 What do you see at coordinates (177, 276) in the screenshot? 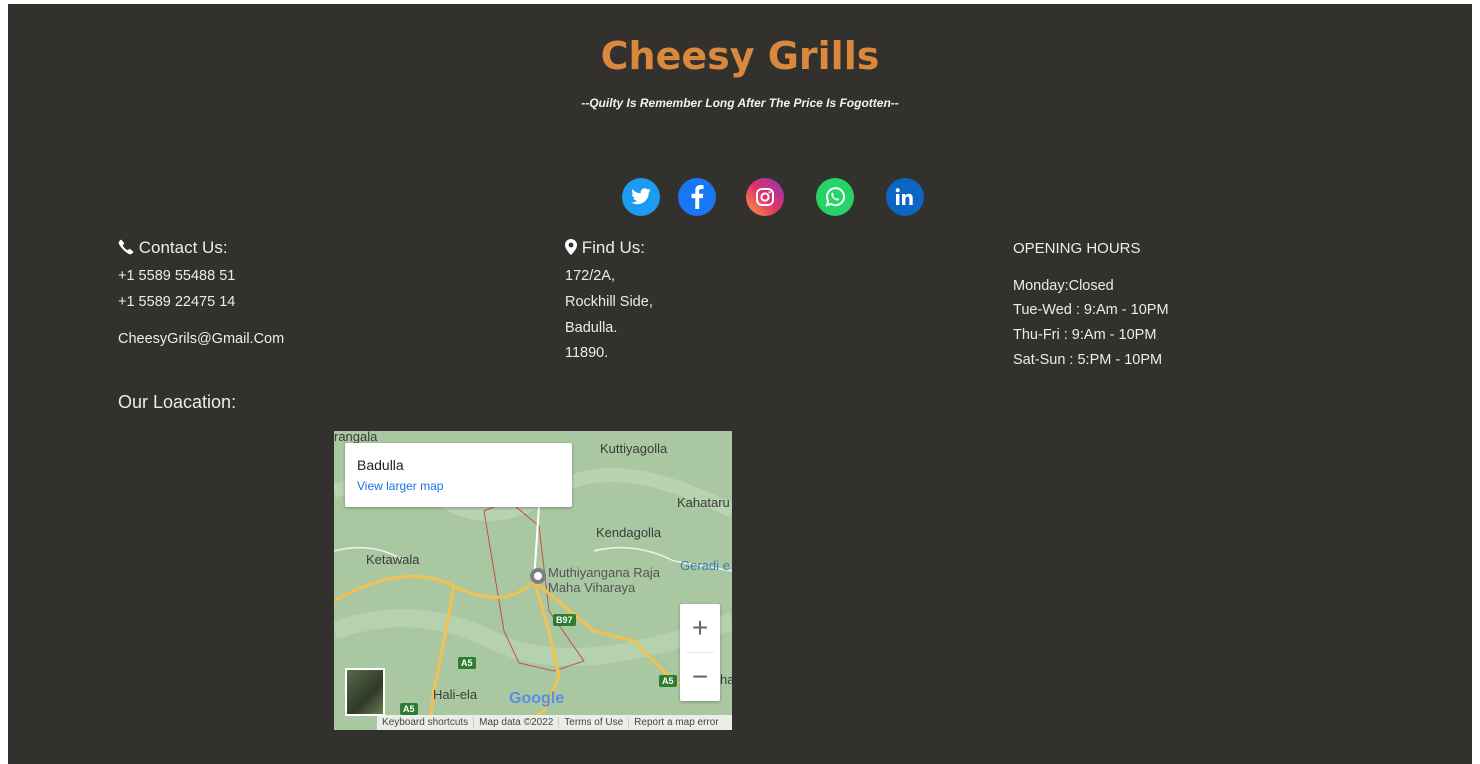
I see `contact-phone-1: +1 5589 55488 51` at bounding box center [177, 276].